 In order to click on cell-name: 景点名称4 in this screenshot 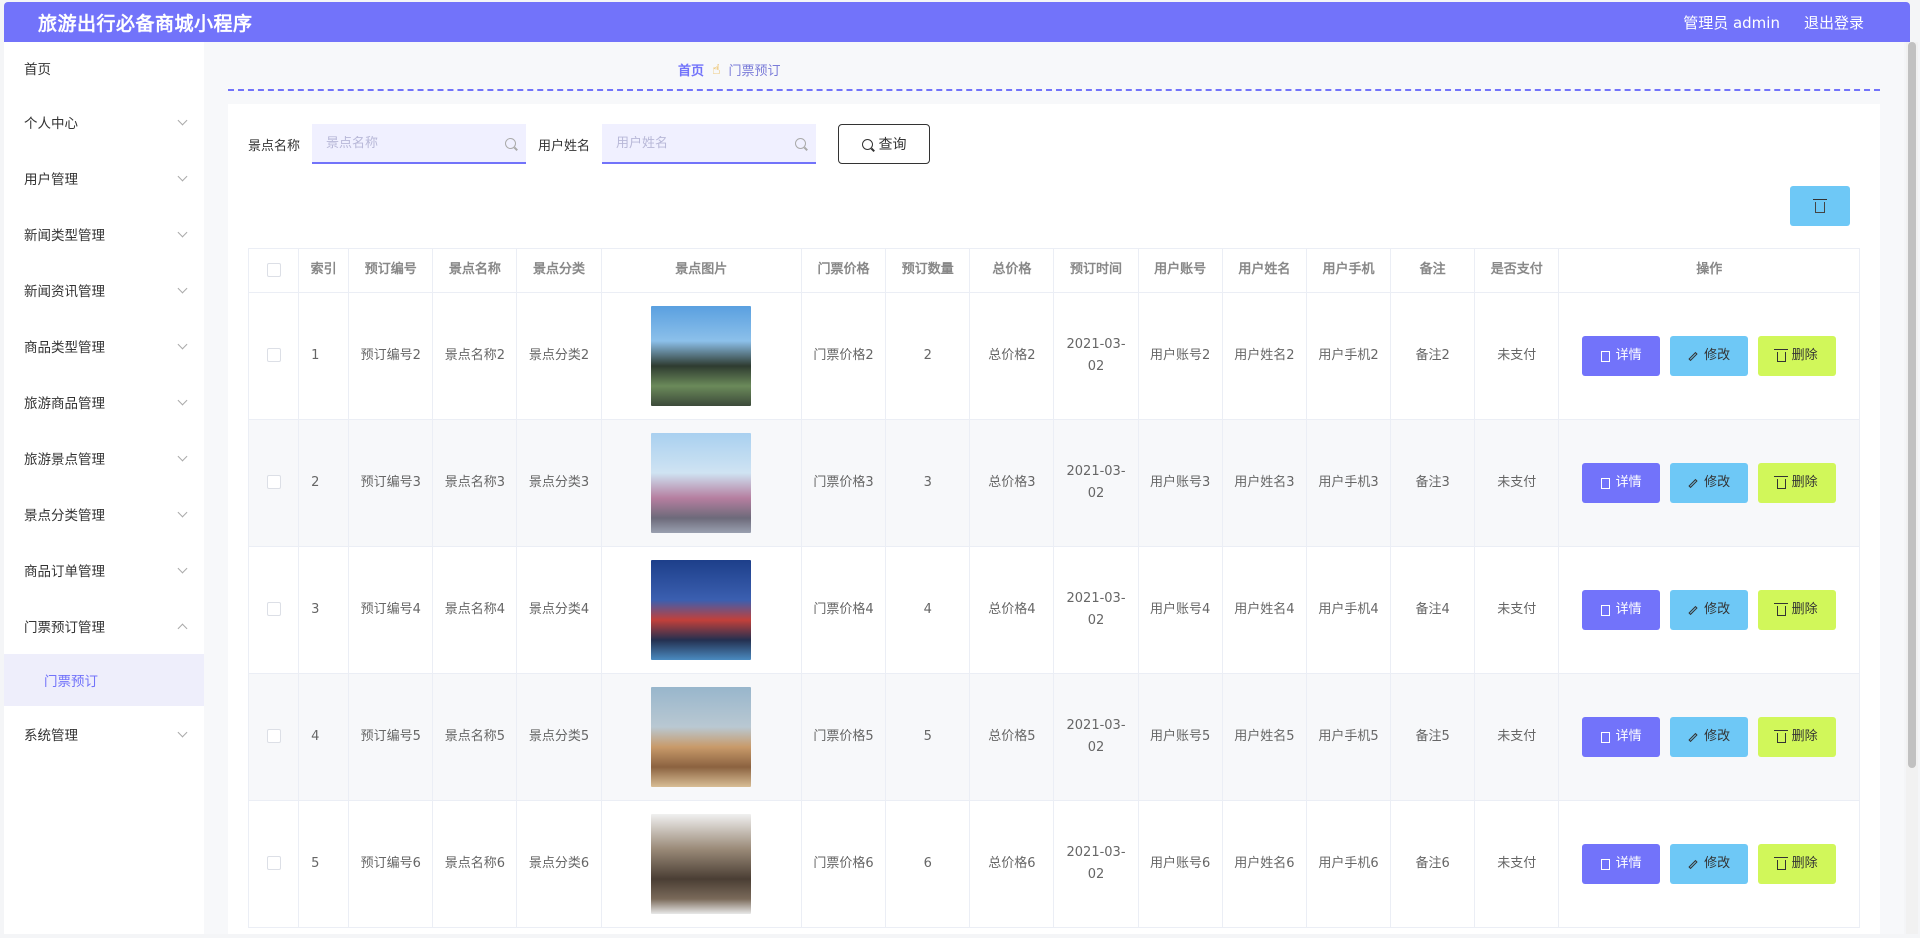, I will do `click(475, 610)`.